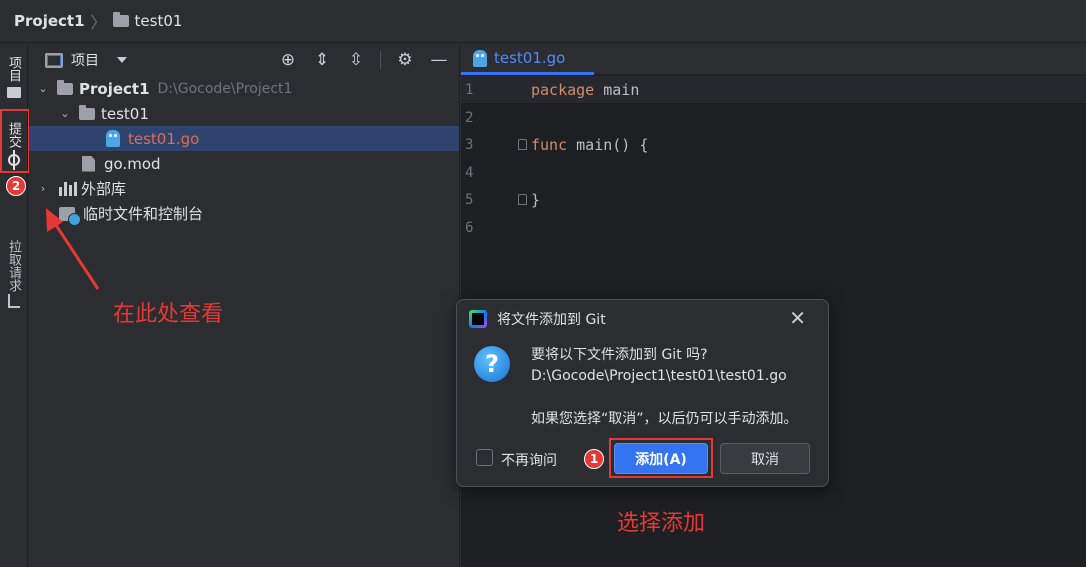  Describe the element at coordinates (168, 314) in the screenshot. I see `annotation-view-here: 在此处查看` at that location.